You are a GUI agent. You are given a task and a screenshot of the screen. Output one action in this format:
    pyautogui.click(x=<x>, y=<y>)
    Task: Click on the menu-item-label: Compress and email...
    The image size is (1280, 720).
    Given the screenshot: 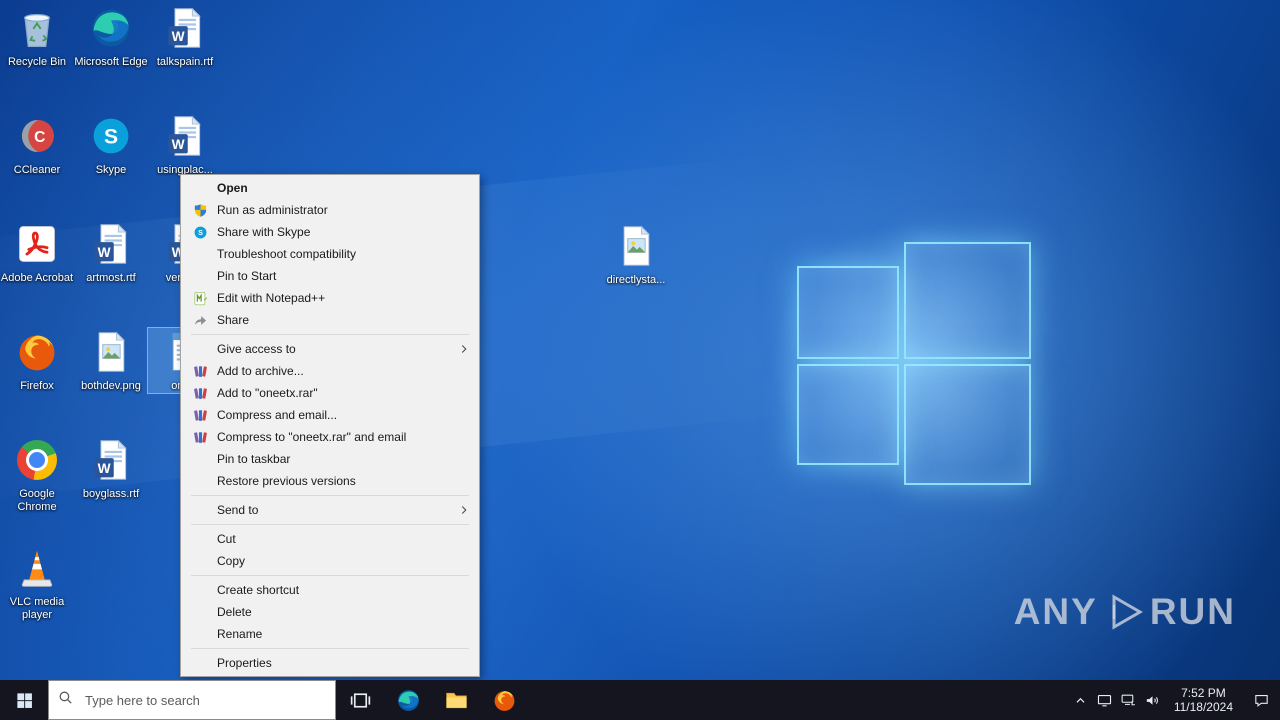 What is the action you would take?
    pyautogui.click(x=277, y=415)
    